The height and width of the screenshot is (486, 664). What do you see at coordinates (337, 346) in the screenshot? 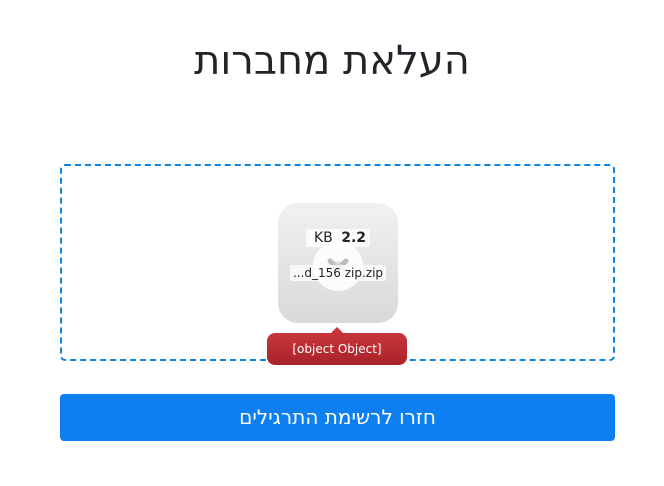
I see `error-tooltip: [object Object]` at bounding box center [337, 346].